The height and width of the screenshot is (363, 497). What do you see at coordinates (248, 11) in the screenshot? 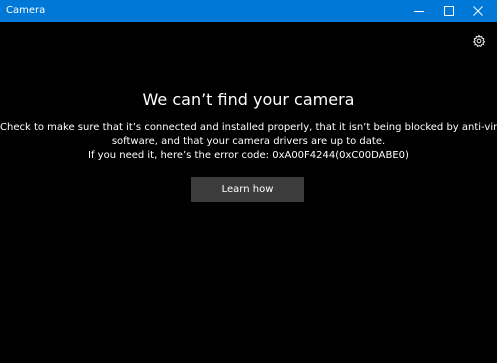
I see `title-bar: Camera` at bounding box center [248, 11].